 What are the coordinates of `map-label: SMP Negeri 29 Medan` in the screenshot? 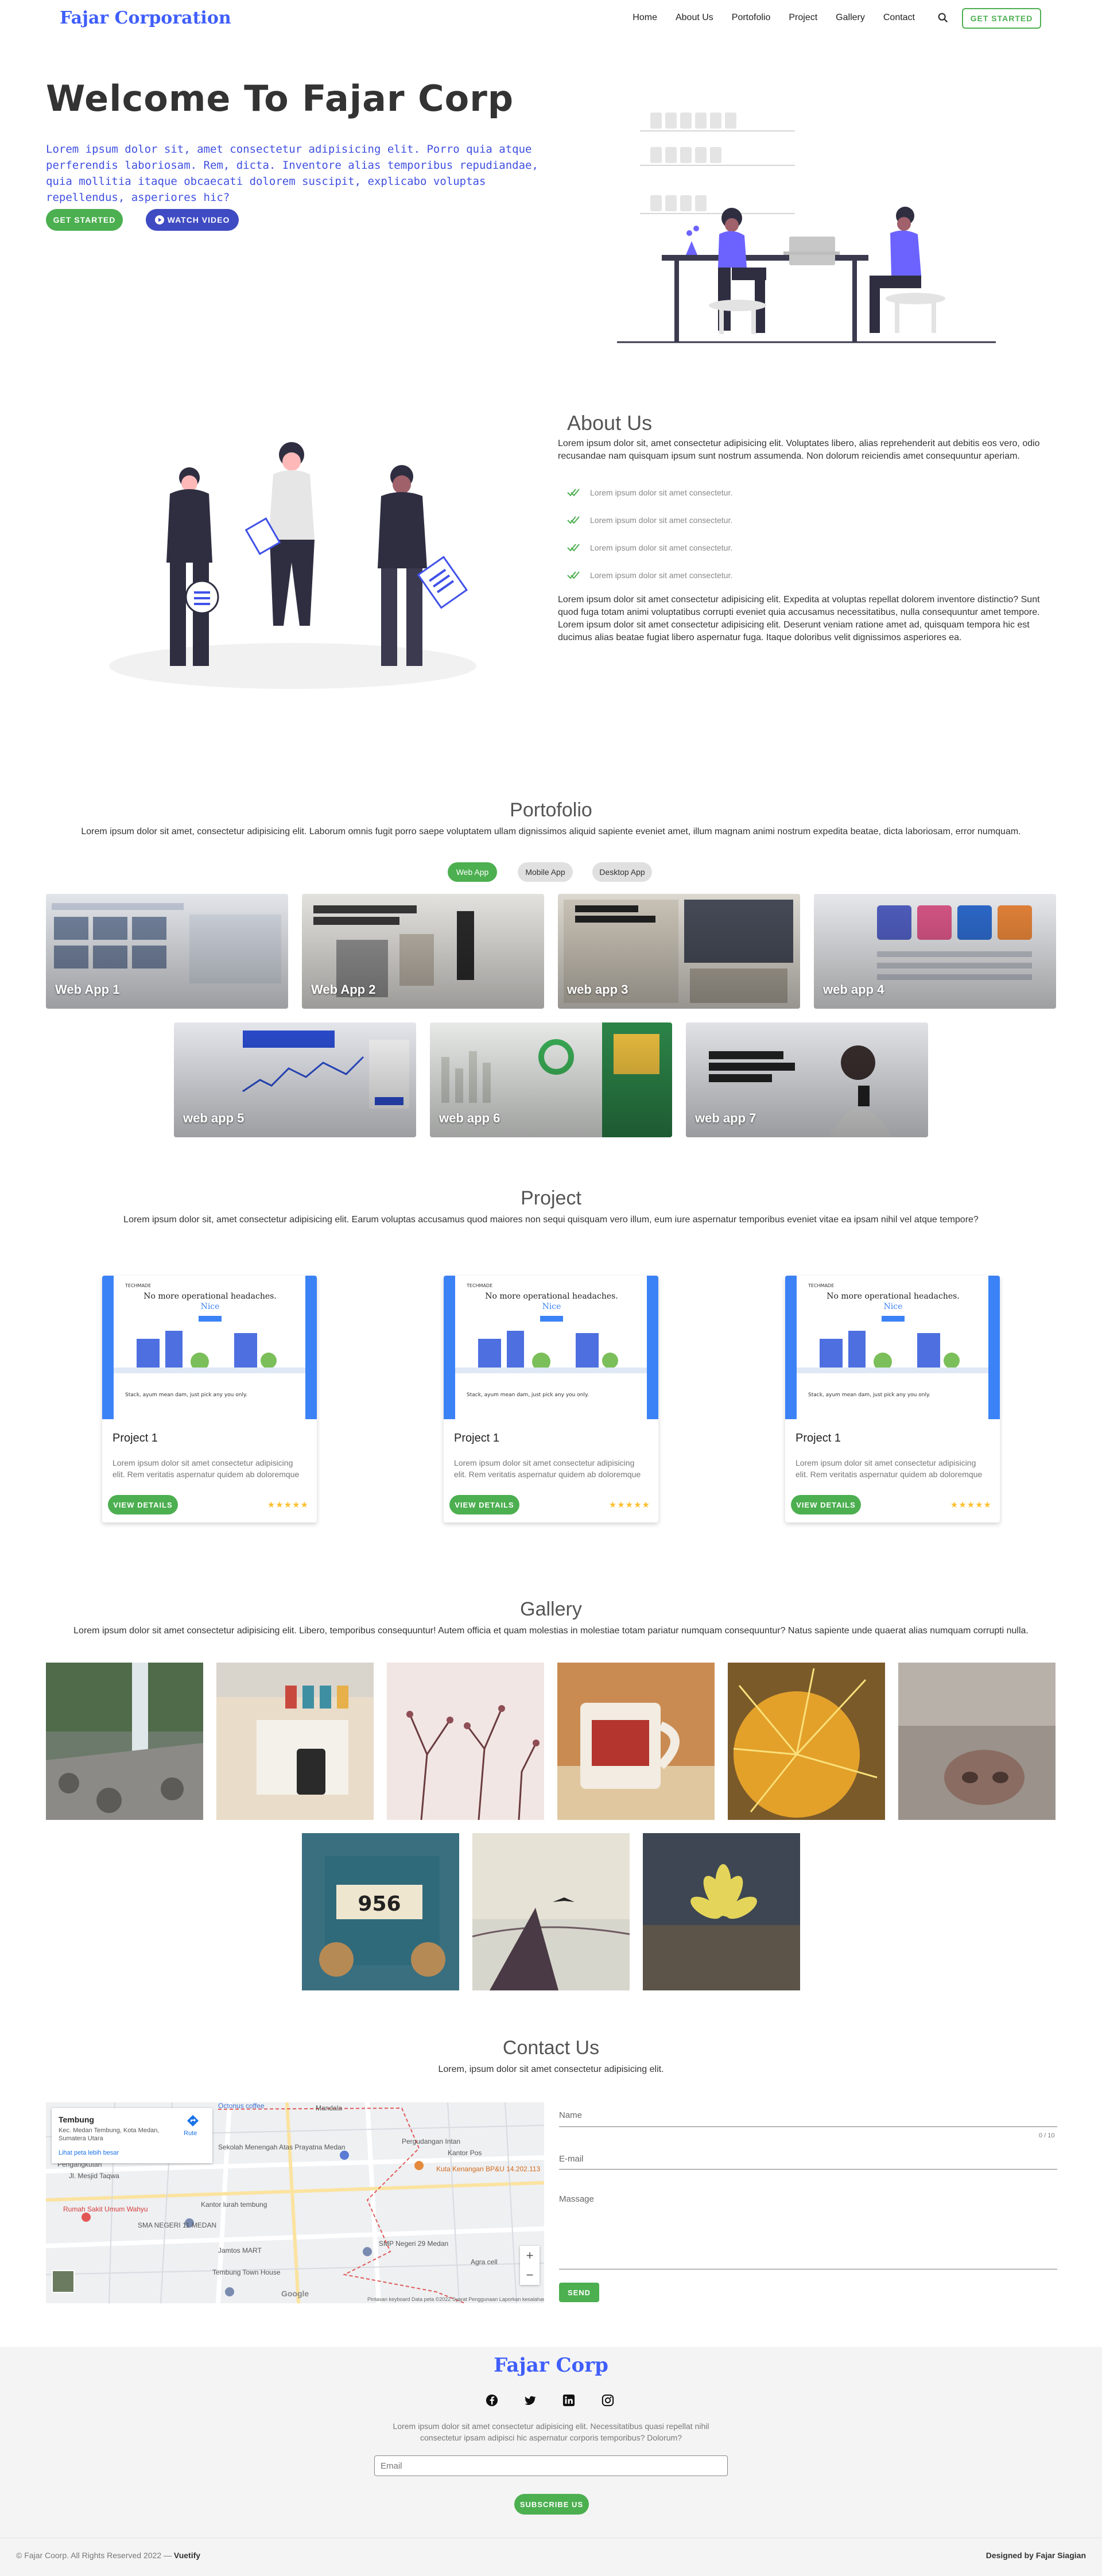 It's located at (413, 2244).